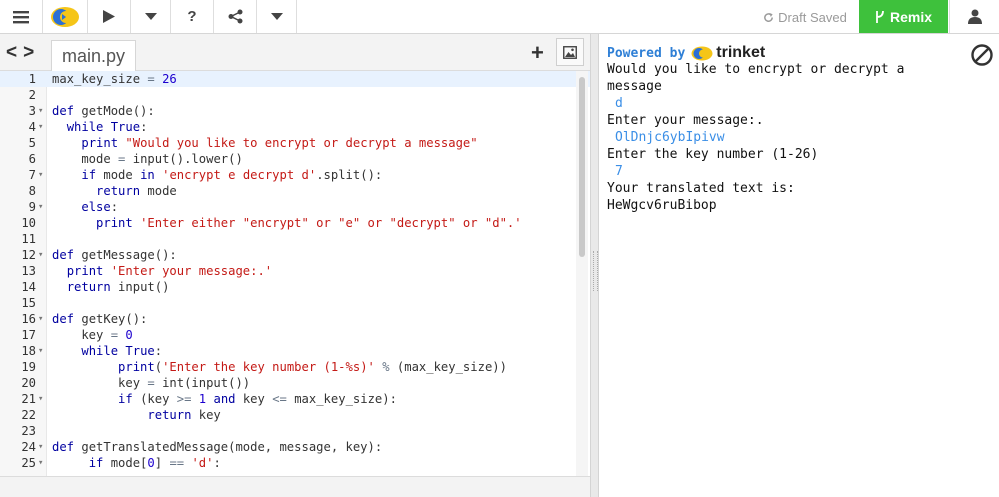  What do you see at coordinates (295, 239) in the screenshot?
I see `code-line: 11` at bounding box center [295, 239].